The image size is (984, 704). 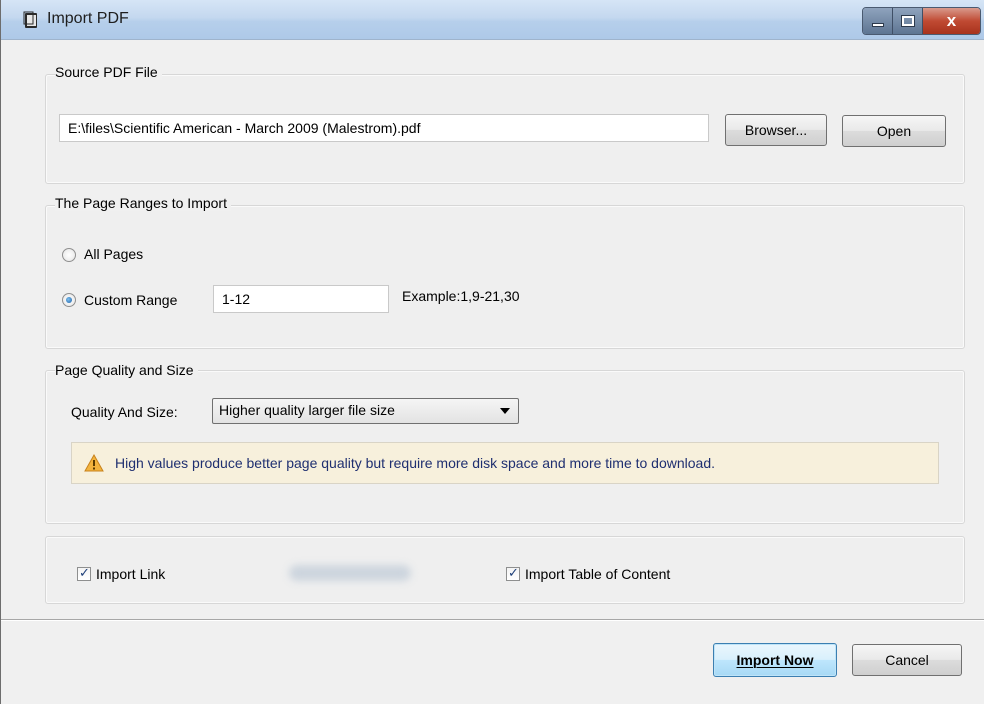 I want to click on page-ranges-group-label: The Page Ranges to Import, so click(x=143, y=203).